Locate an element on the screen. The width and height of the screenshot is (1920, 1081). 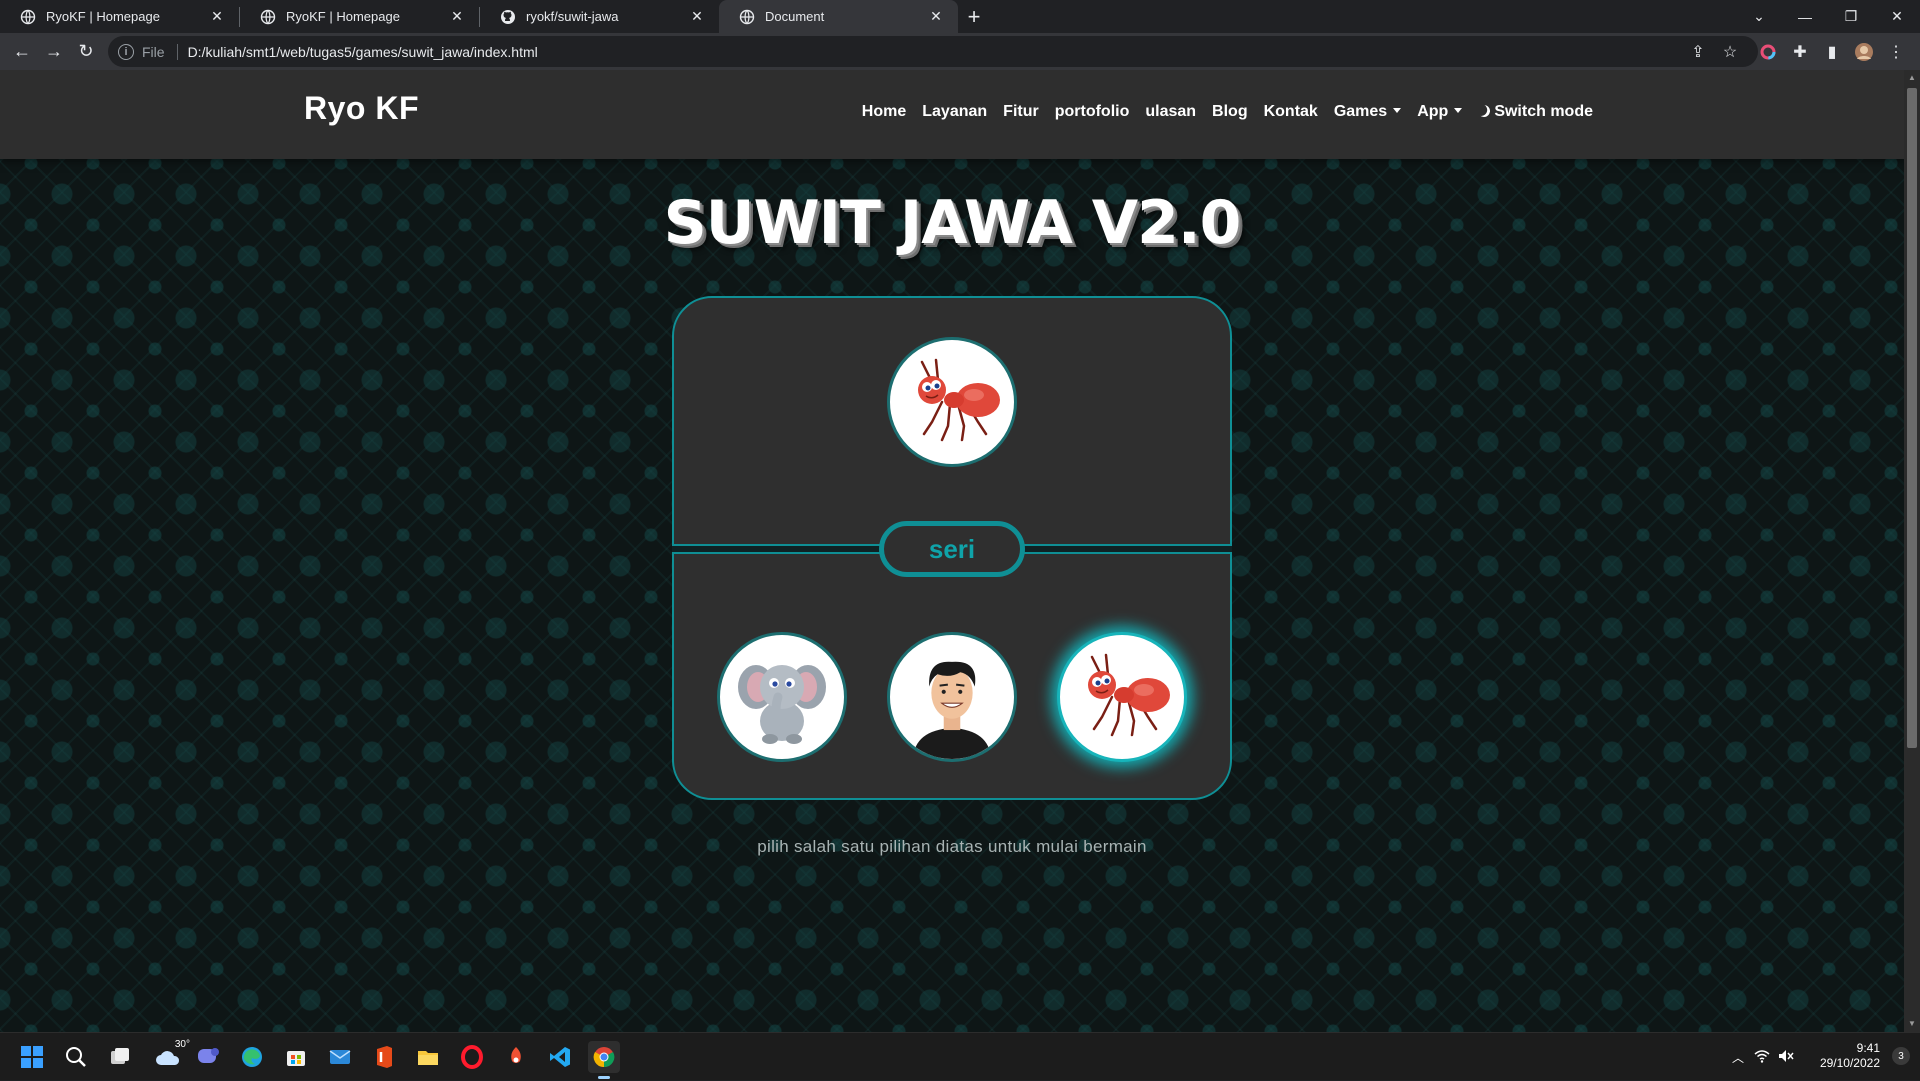
cloud-icon is located at coordinates (168, 1058).